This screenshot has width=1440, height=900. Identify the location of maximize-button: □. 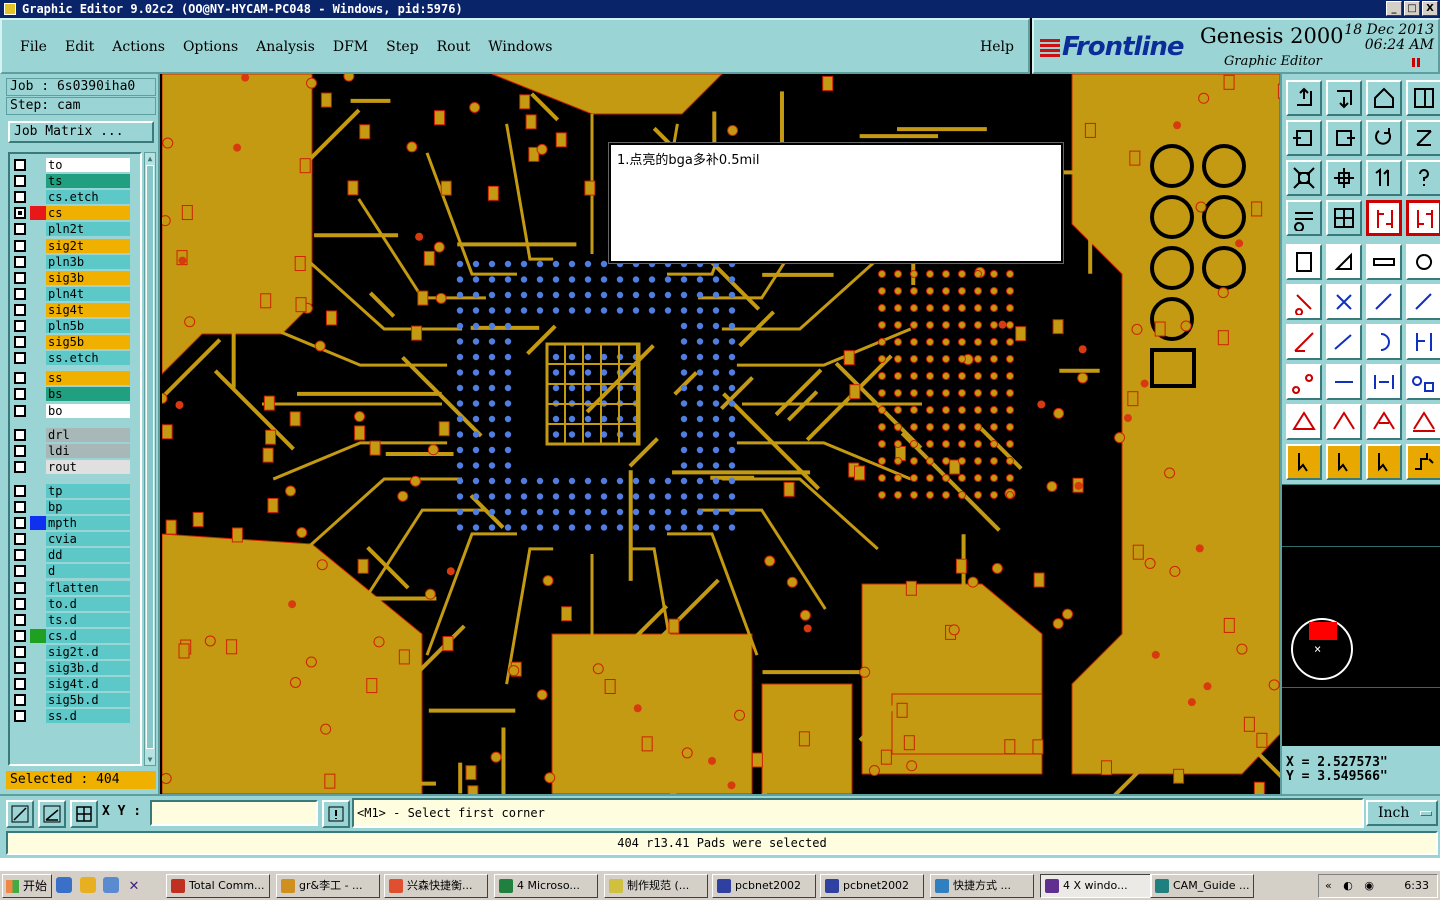
(1412, 8).